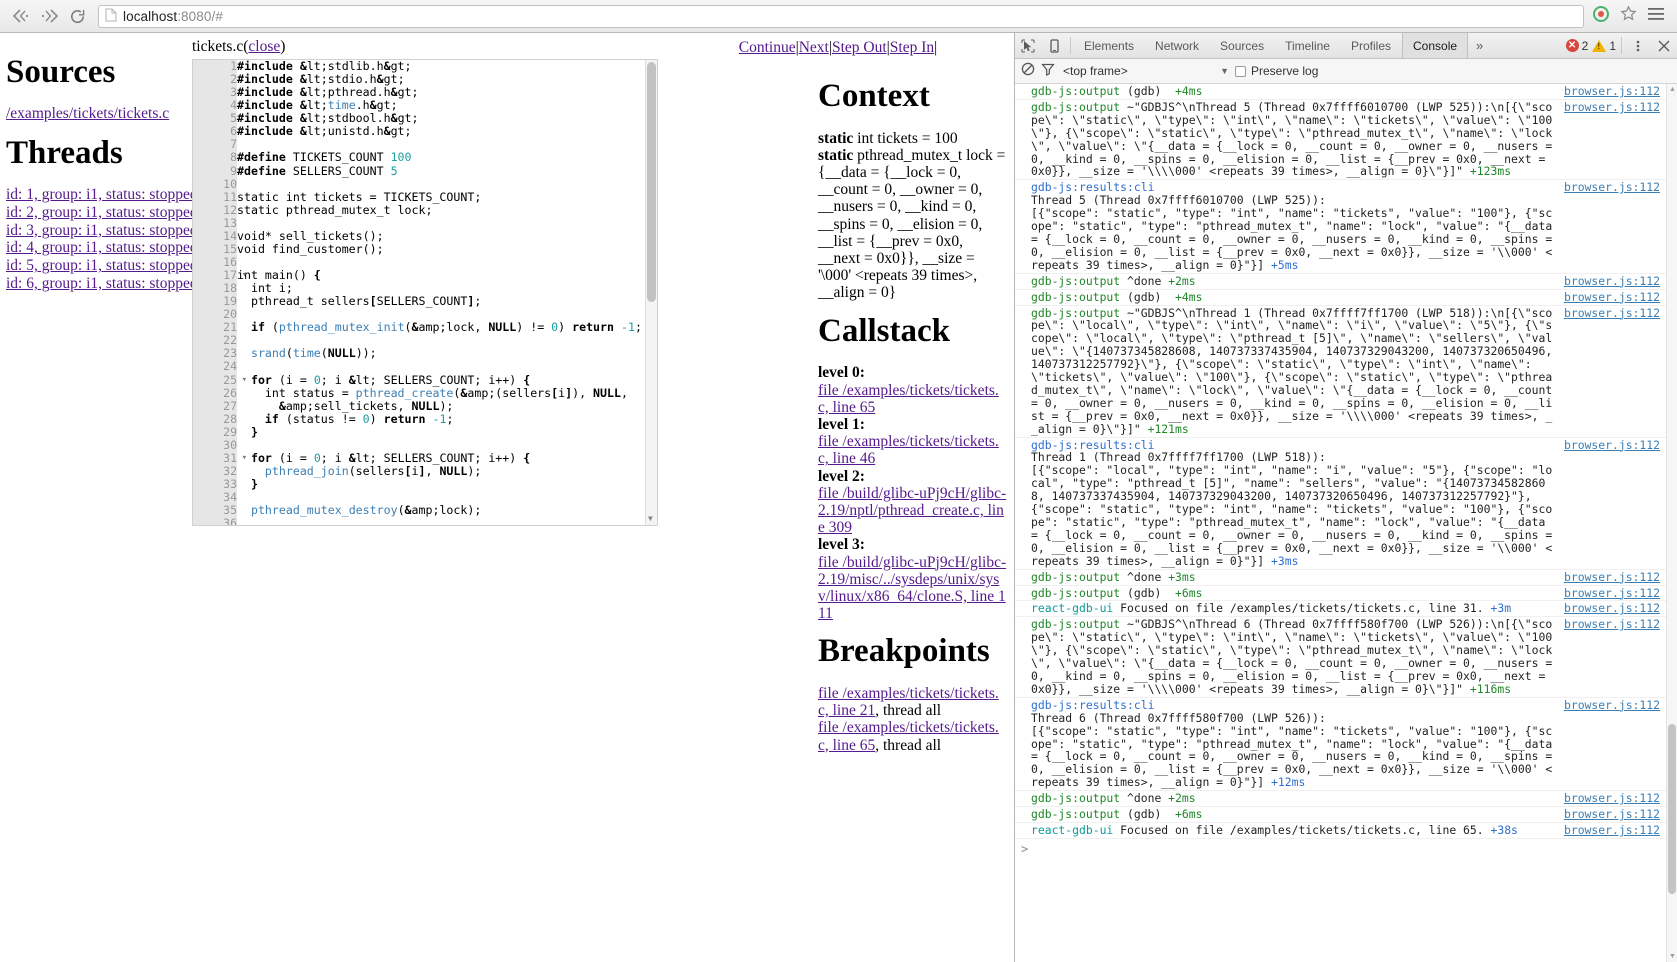  I want to click on thread-link: id: 1, group: i1, status: stopped, so click(102, 195).